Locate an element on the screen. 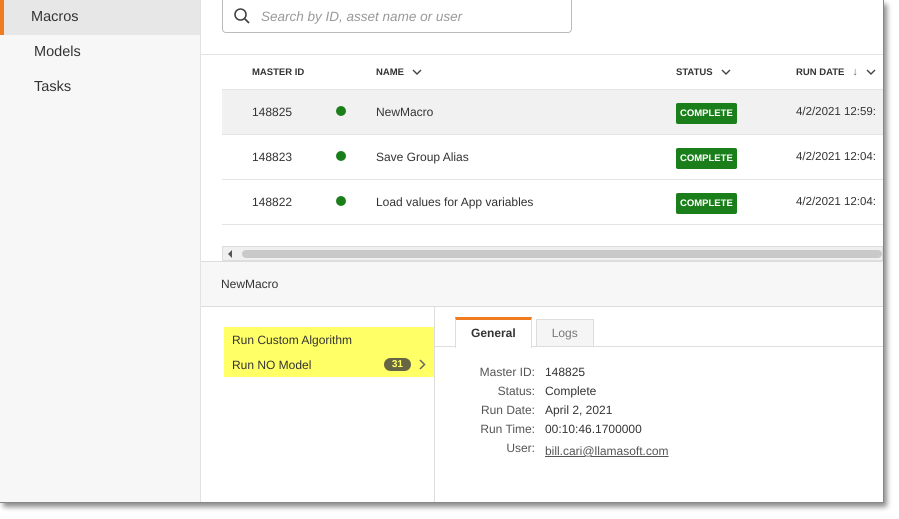  field-label: Status: is located at coordinates (515, 391).